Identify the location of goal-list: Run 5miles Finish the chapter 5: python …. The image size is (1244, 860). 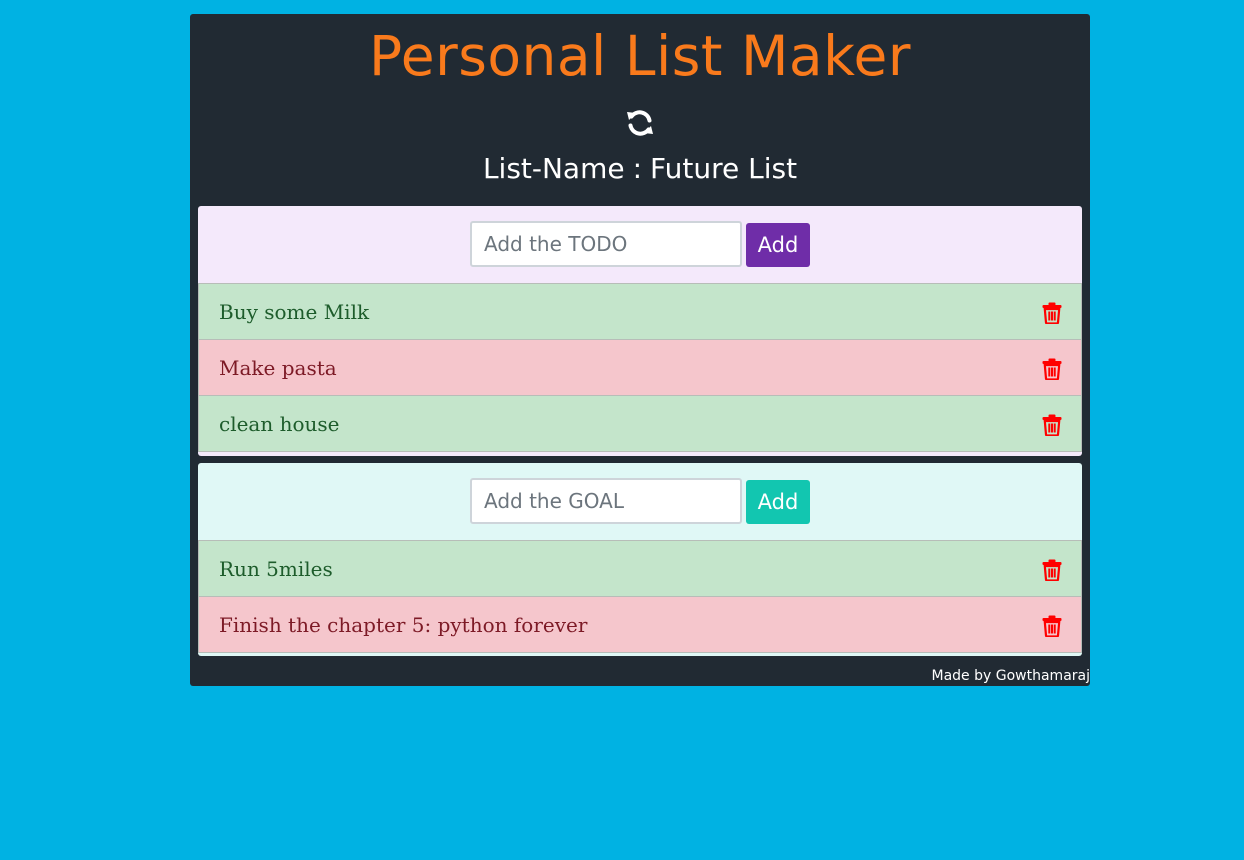
(640, 596).